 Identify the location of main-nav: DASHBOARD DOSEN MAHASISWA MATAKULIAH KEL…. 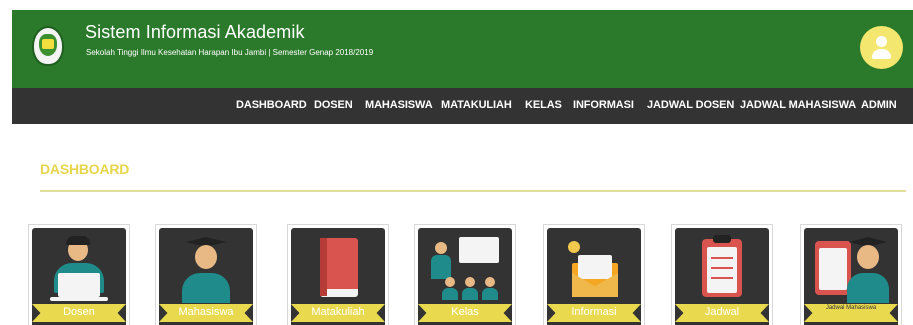
(462, 106).